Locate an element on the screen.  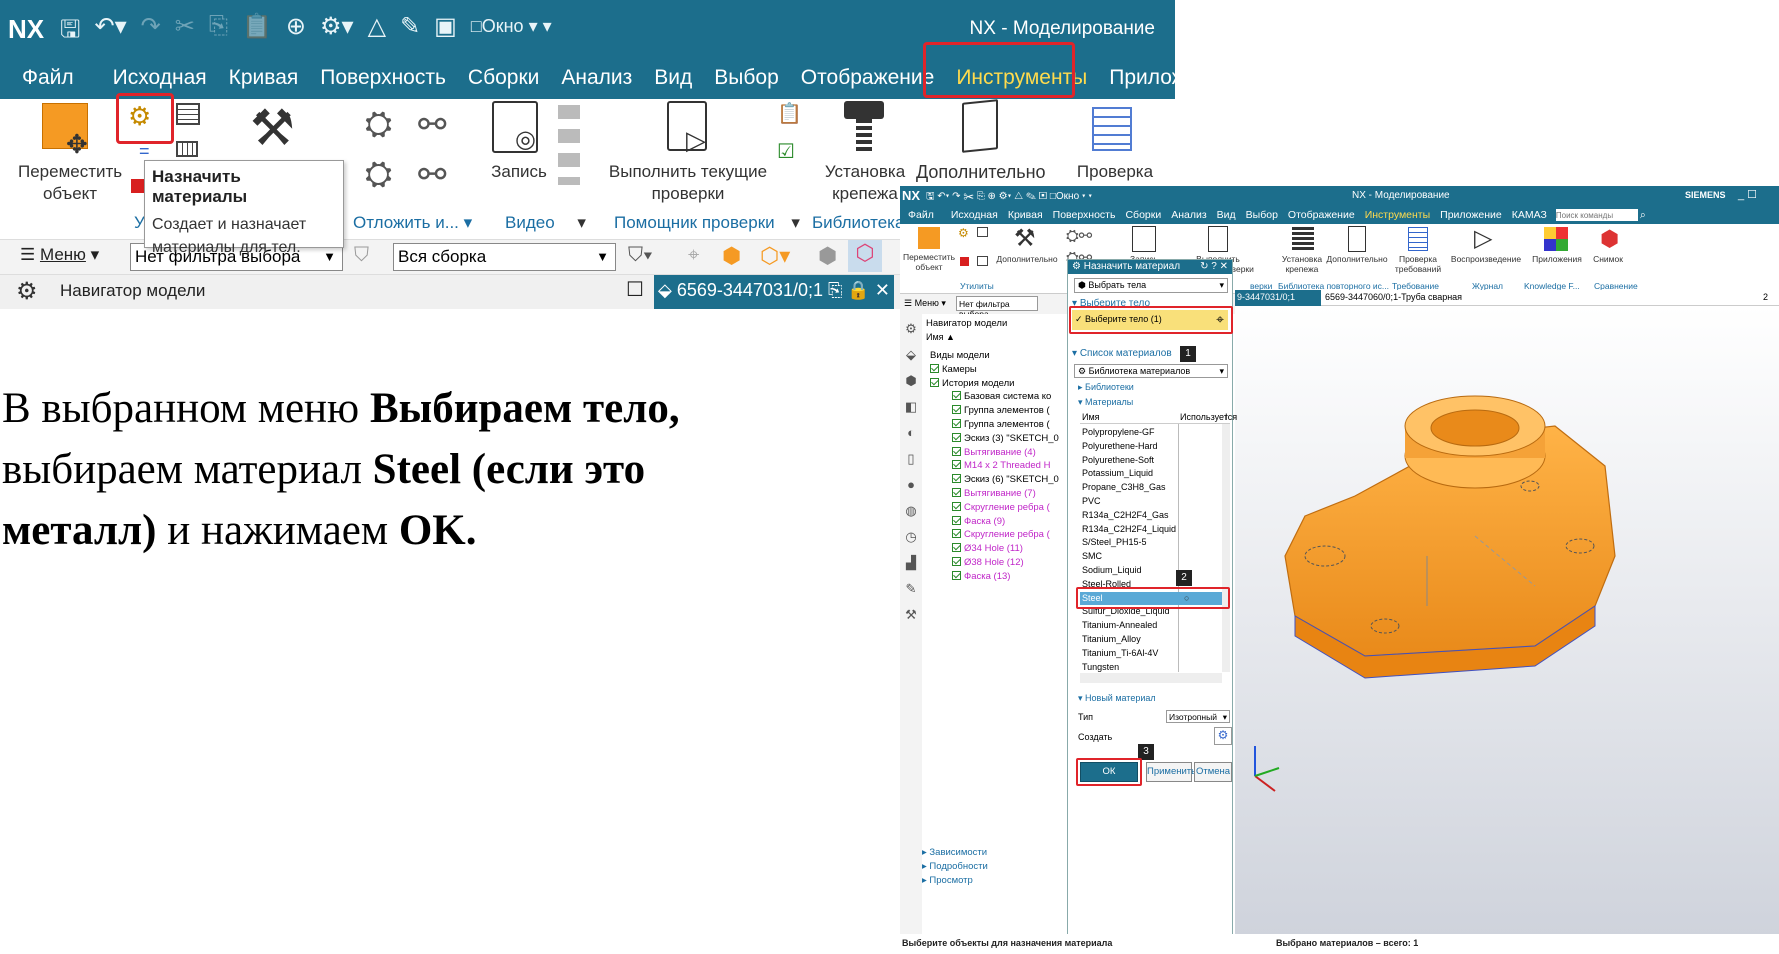
small-menu-home: Исходная is located at coordinates (974, 215).